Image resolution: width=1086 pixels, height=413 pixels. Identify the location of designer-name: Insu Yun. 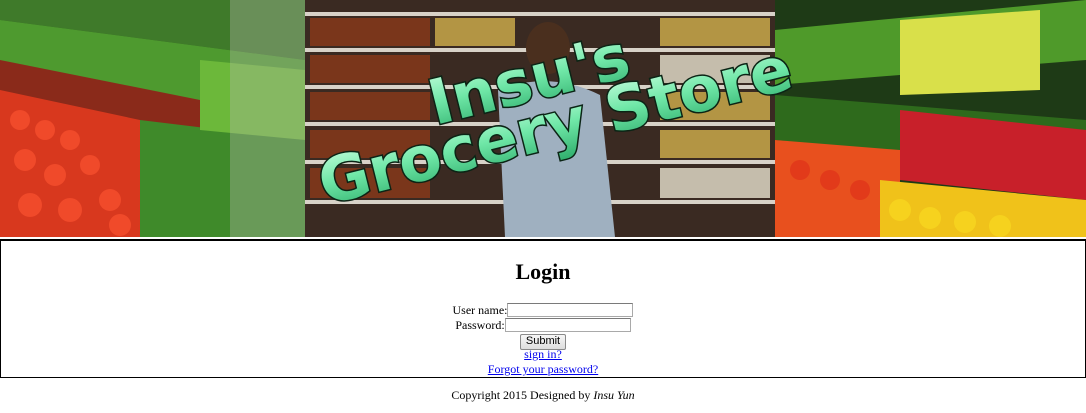
(614, 395).